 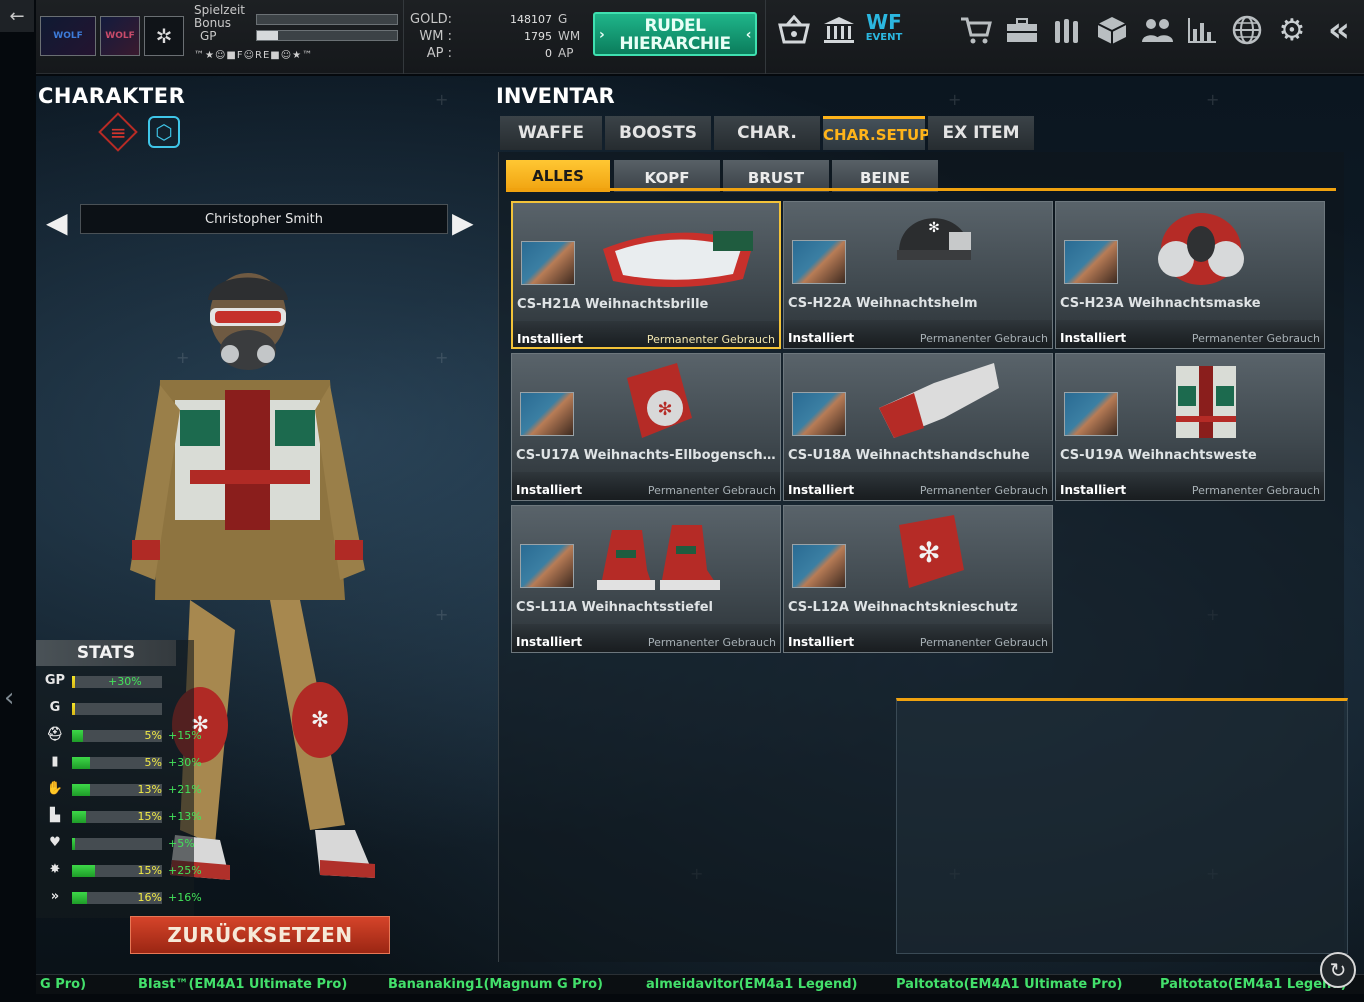 I want to click on snowflake-icon: ✲, so click(x=164, y=36).